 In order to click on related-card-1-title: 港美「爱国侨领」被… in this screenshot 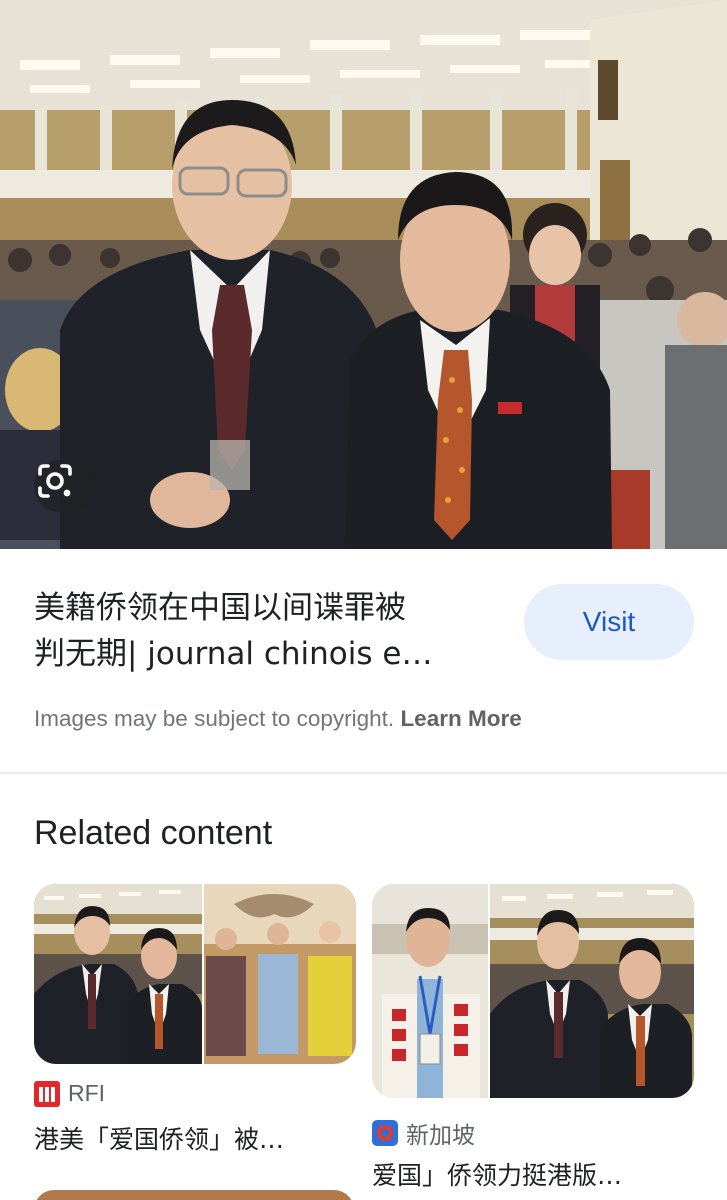, I will do `click(159, 1138)`.